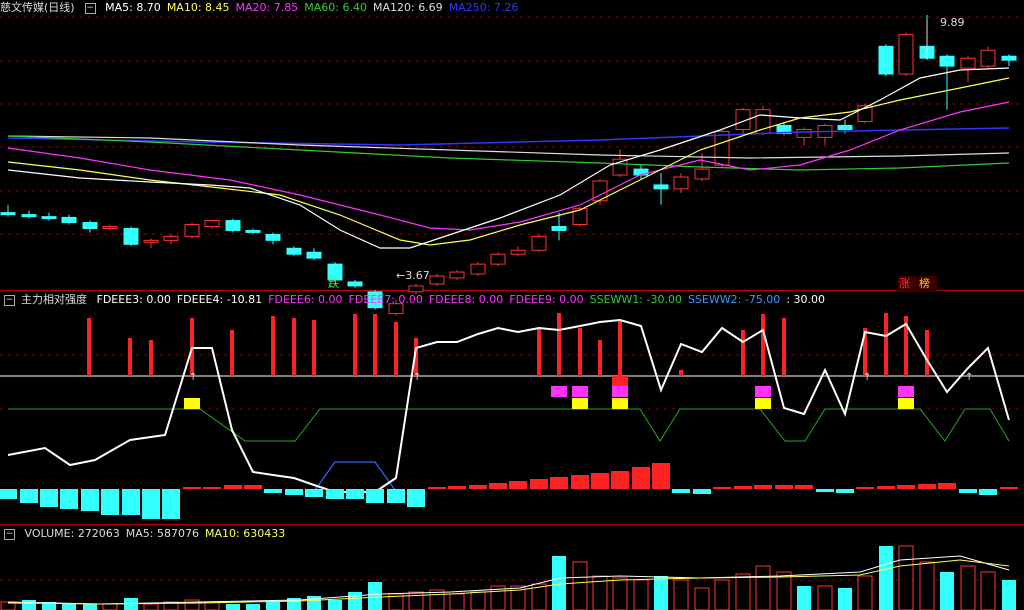 This screenshot has width=1024, height=610. I want to click on ma-item: MA20: 7.85, so click(267, 7).